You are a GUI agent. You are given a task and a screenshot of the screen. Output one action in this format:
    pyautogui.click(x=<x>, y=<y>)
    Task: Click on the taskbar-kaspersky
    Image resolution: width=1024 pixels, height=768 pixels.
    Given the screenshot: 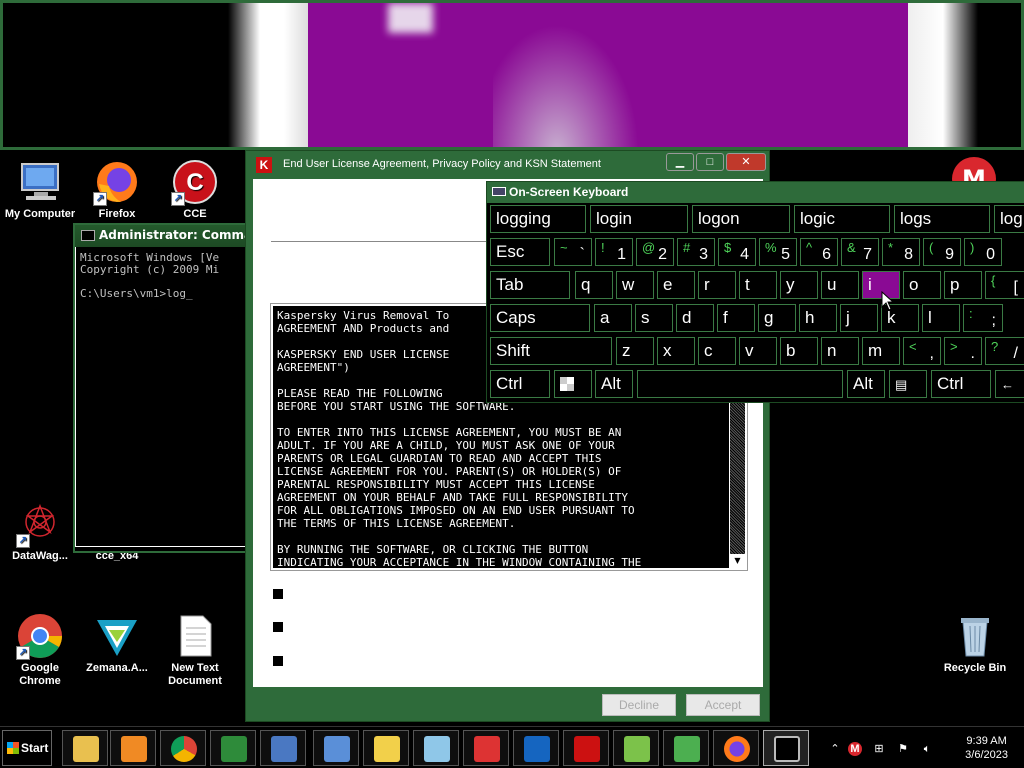 What is the action you would take?
    pyautogui.click(x=586, y=748)
    